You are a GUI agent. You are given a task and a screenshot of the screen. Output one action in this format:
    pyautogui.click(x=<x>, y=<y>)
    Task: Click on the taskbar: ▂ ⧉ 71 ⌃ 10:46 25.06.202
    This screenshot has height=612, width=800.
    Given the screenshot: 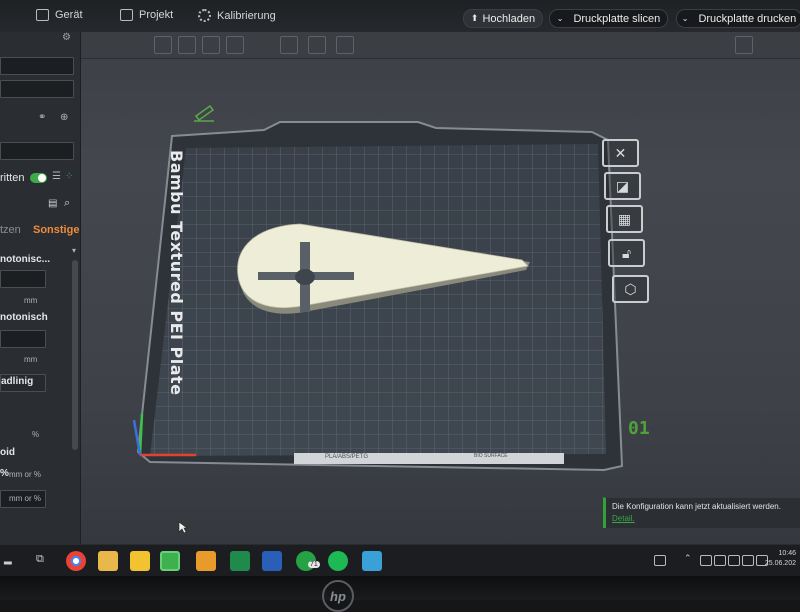 What is the action you would take?
    pyautogui.click(x=400, y=560)
    